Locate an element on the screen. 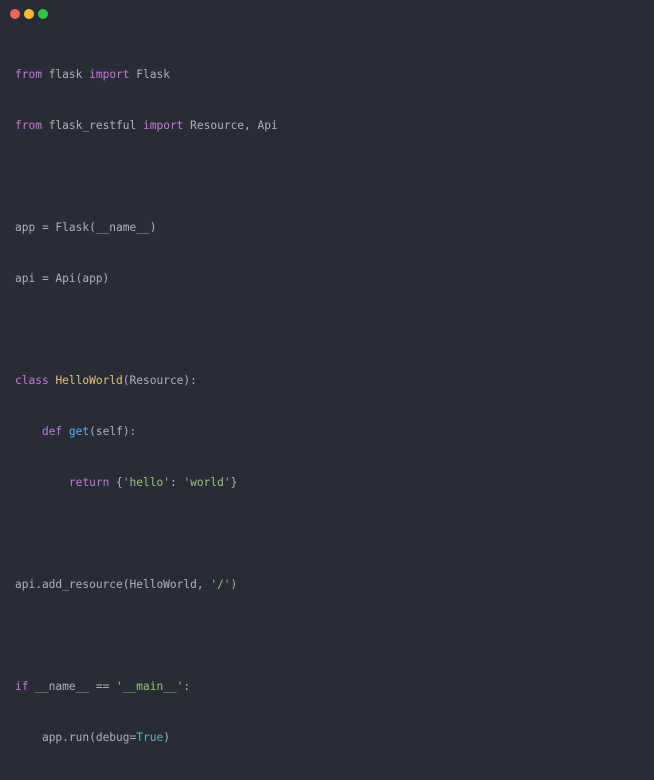 The width and height of the screenshot is (654, 780). code-line: if __name__ == '__main__': is located at coordinates (146, 690).